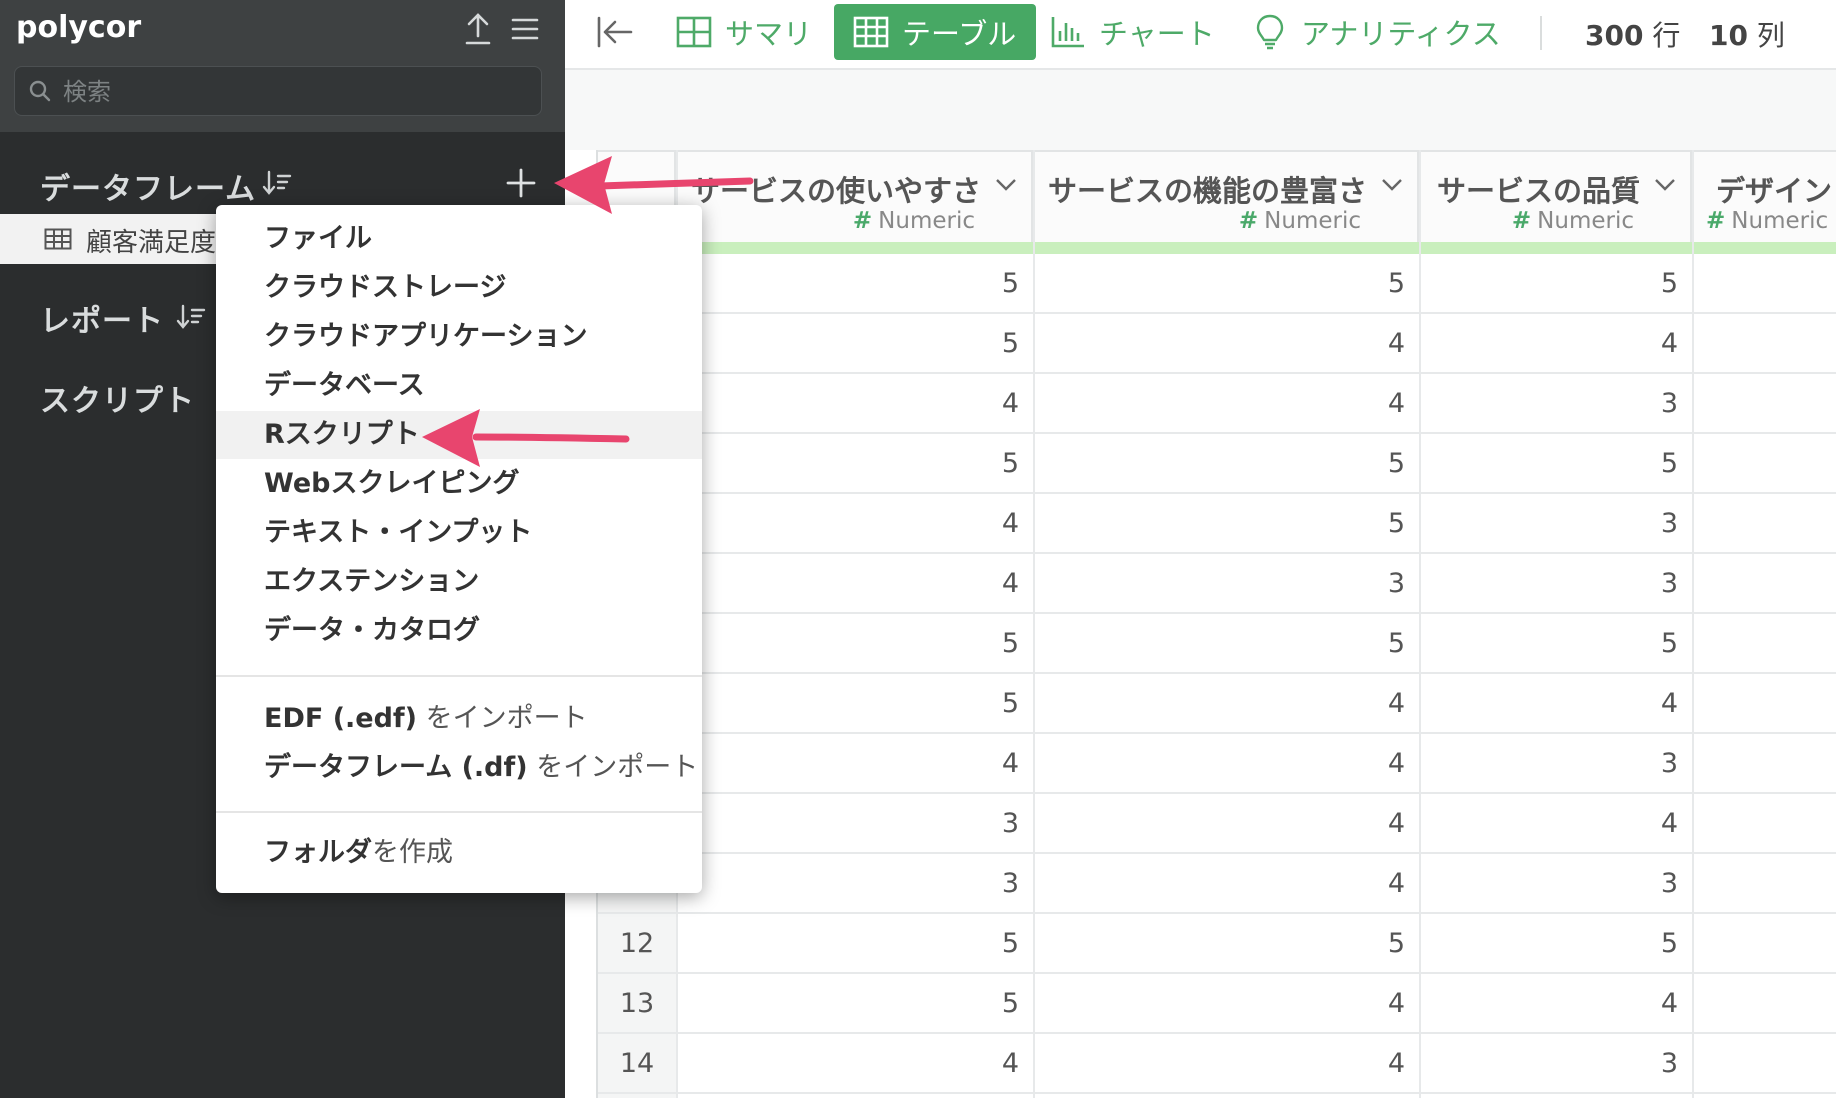 This screenshot has height=1098, width=1836. What do you see at coordinates (1132, 32) in the screenshot?
I see `tab-chart: チャート` at bounding box center [1132, 32].